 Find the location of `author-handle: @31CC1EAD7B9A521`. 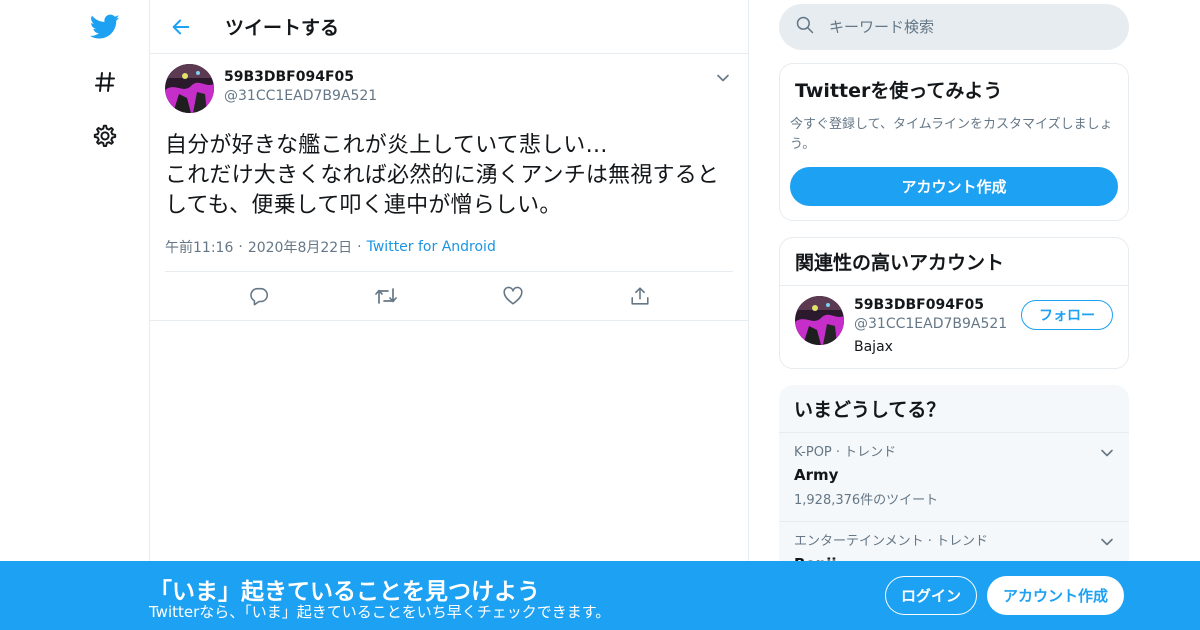

author-handle: @31CC1EAD7B9A521 is located at coordinates (300, 96).